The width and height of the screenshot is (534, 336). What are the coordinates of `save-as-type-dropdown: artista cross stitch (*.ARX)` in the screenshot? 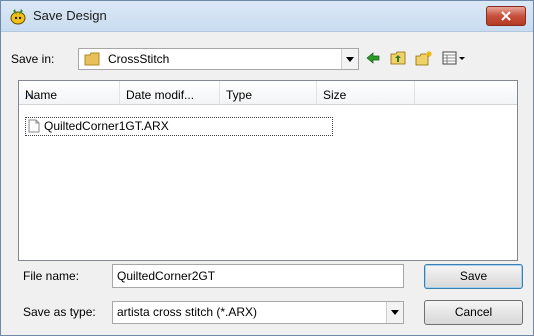 It's located at (258, 312).